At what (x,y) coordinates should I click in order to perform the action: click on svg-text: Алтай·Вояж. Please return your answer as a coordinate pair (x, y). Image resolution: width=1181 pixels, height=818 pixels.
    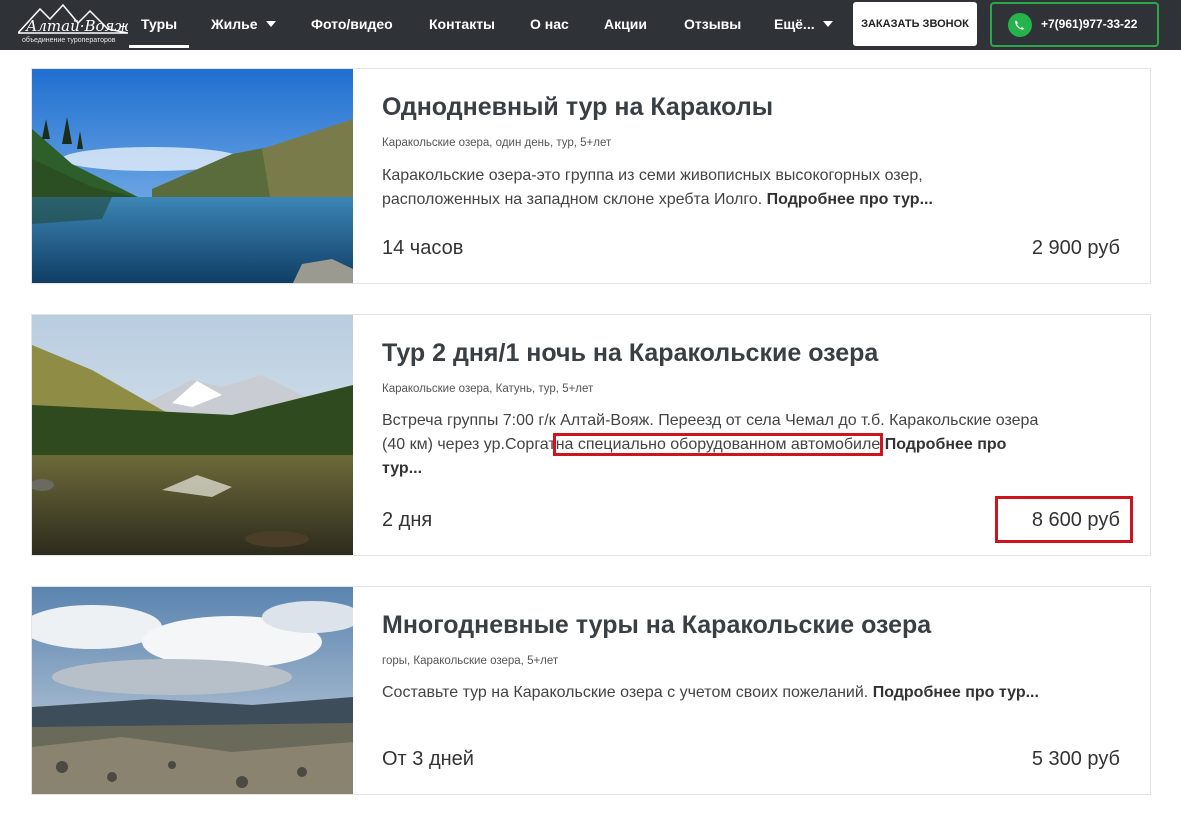
    Looking at the image, I should click on (76, 26).